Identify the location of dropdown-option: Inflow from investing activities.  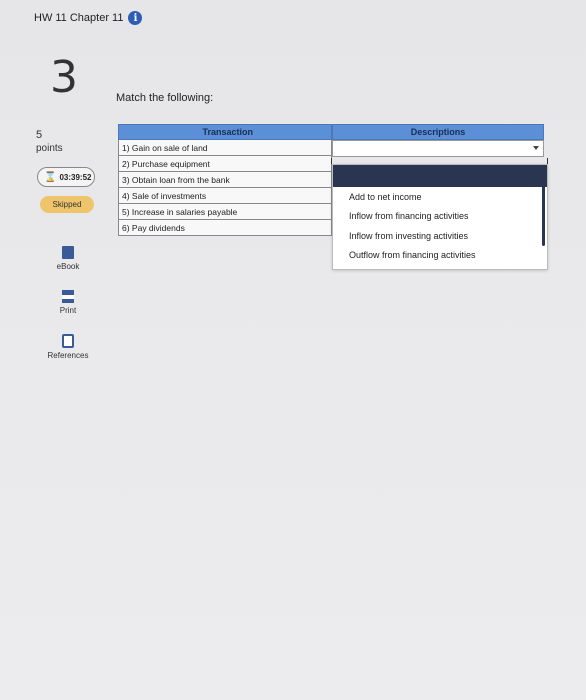
(440, 236).